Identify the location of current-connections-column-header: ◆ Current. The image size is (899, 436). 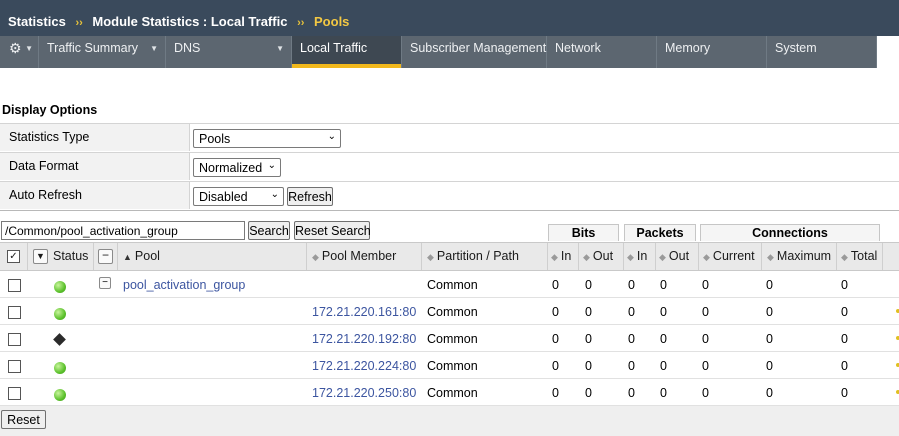
(730, 256).